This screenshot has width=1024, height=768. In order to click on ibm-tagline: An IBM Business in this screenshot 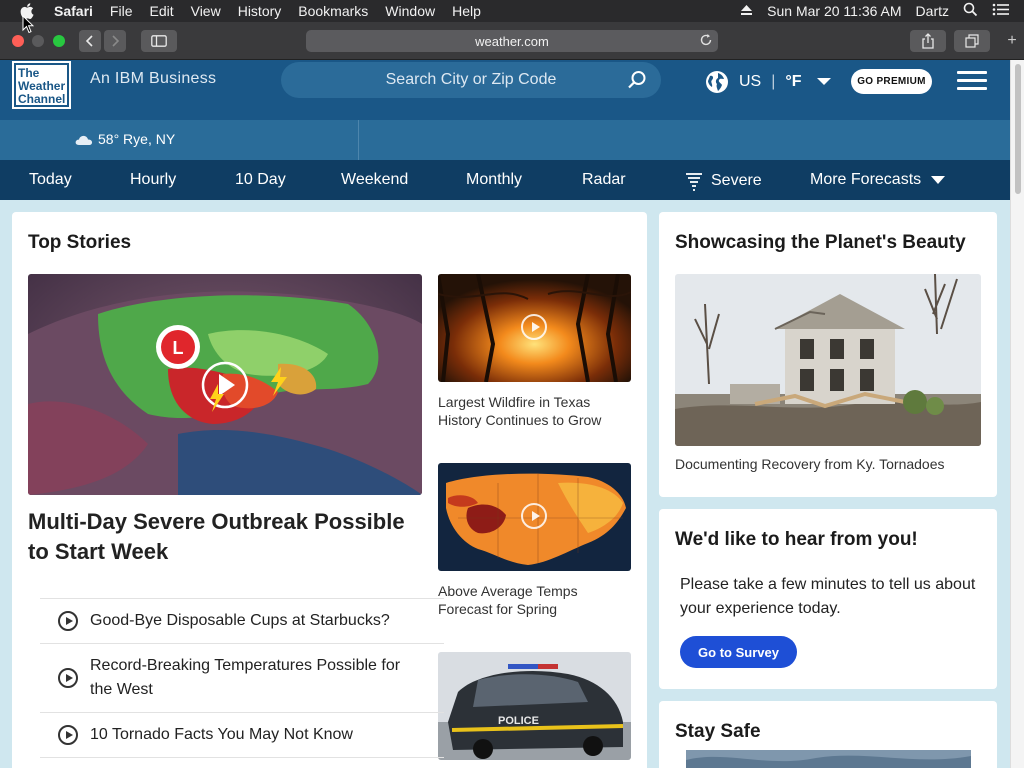, I will do `click(153, 78)`.